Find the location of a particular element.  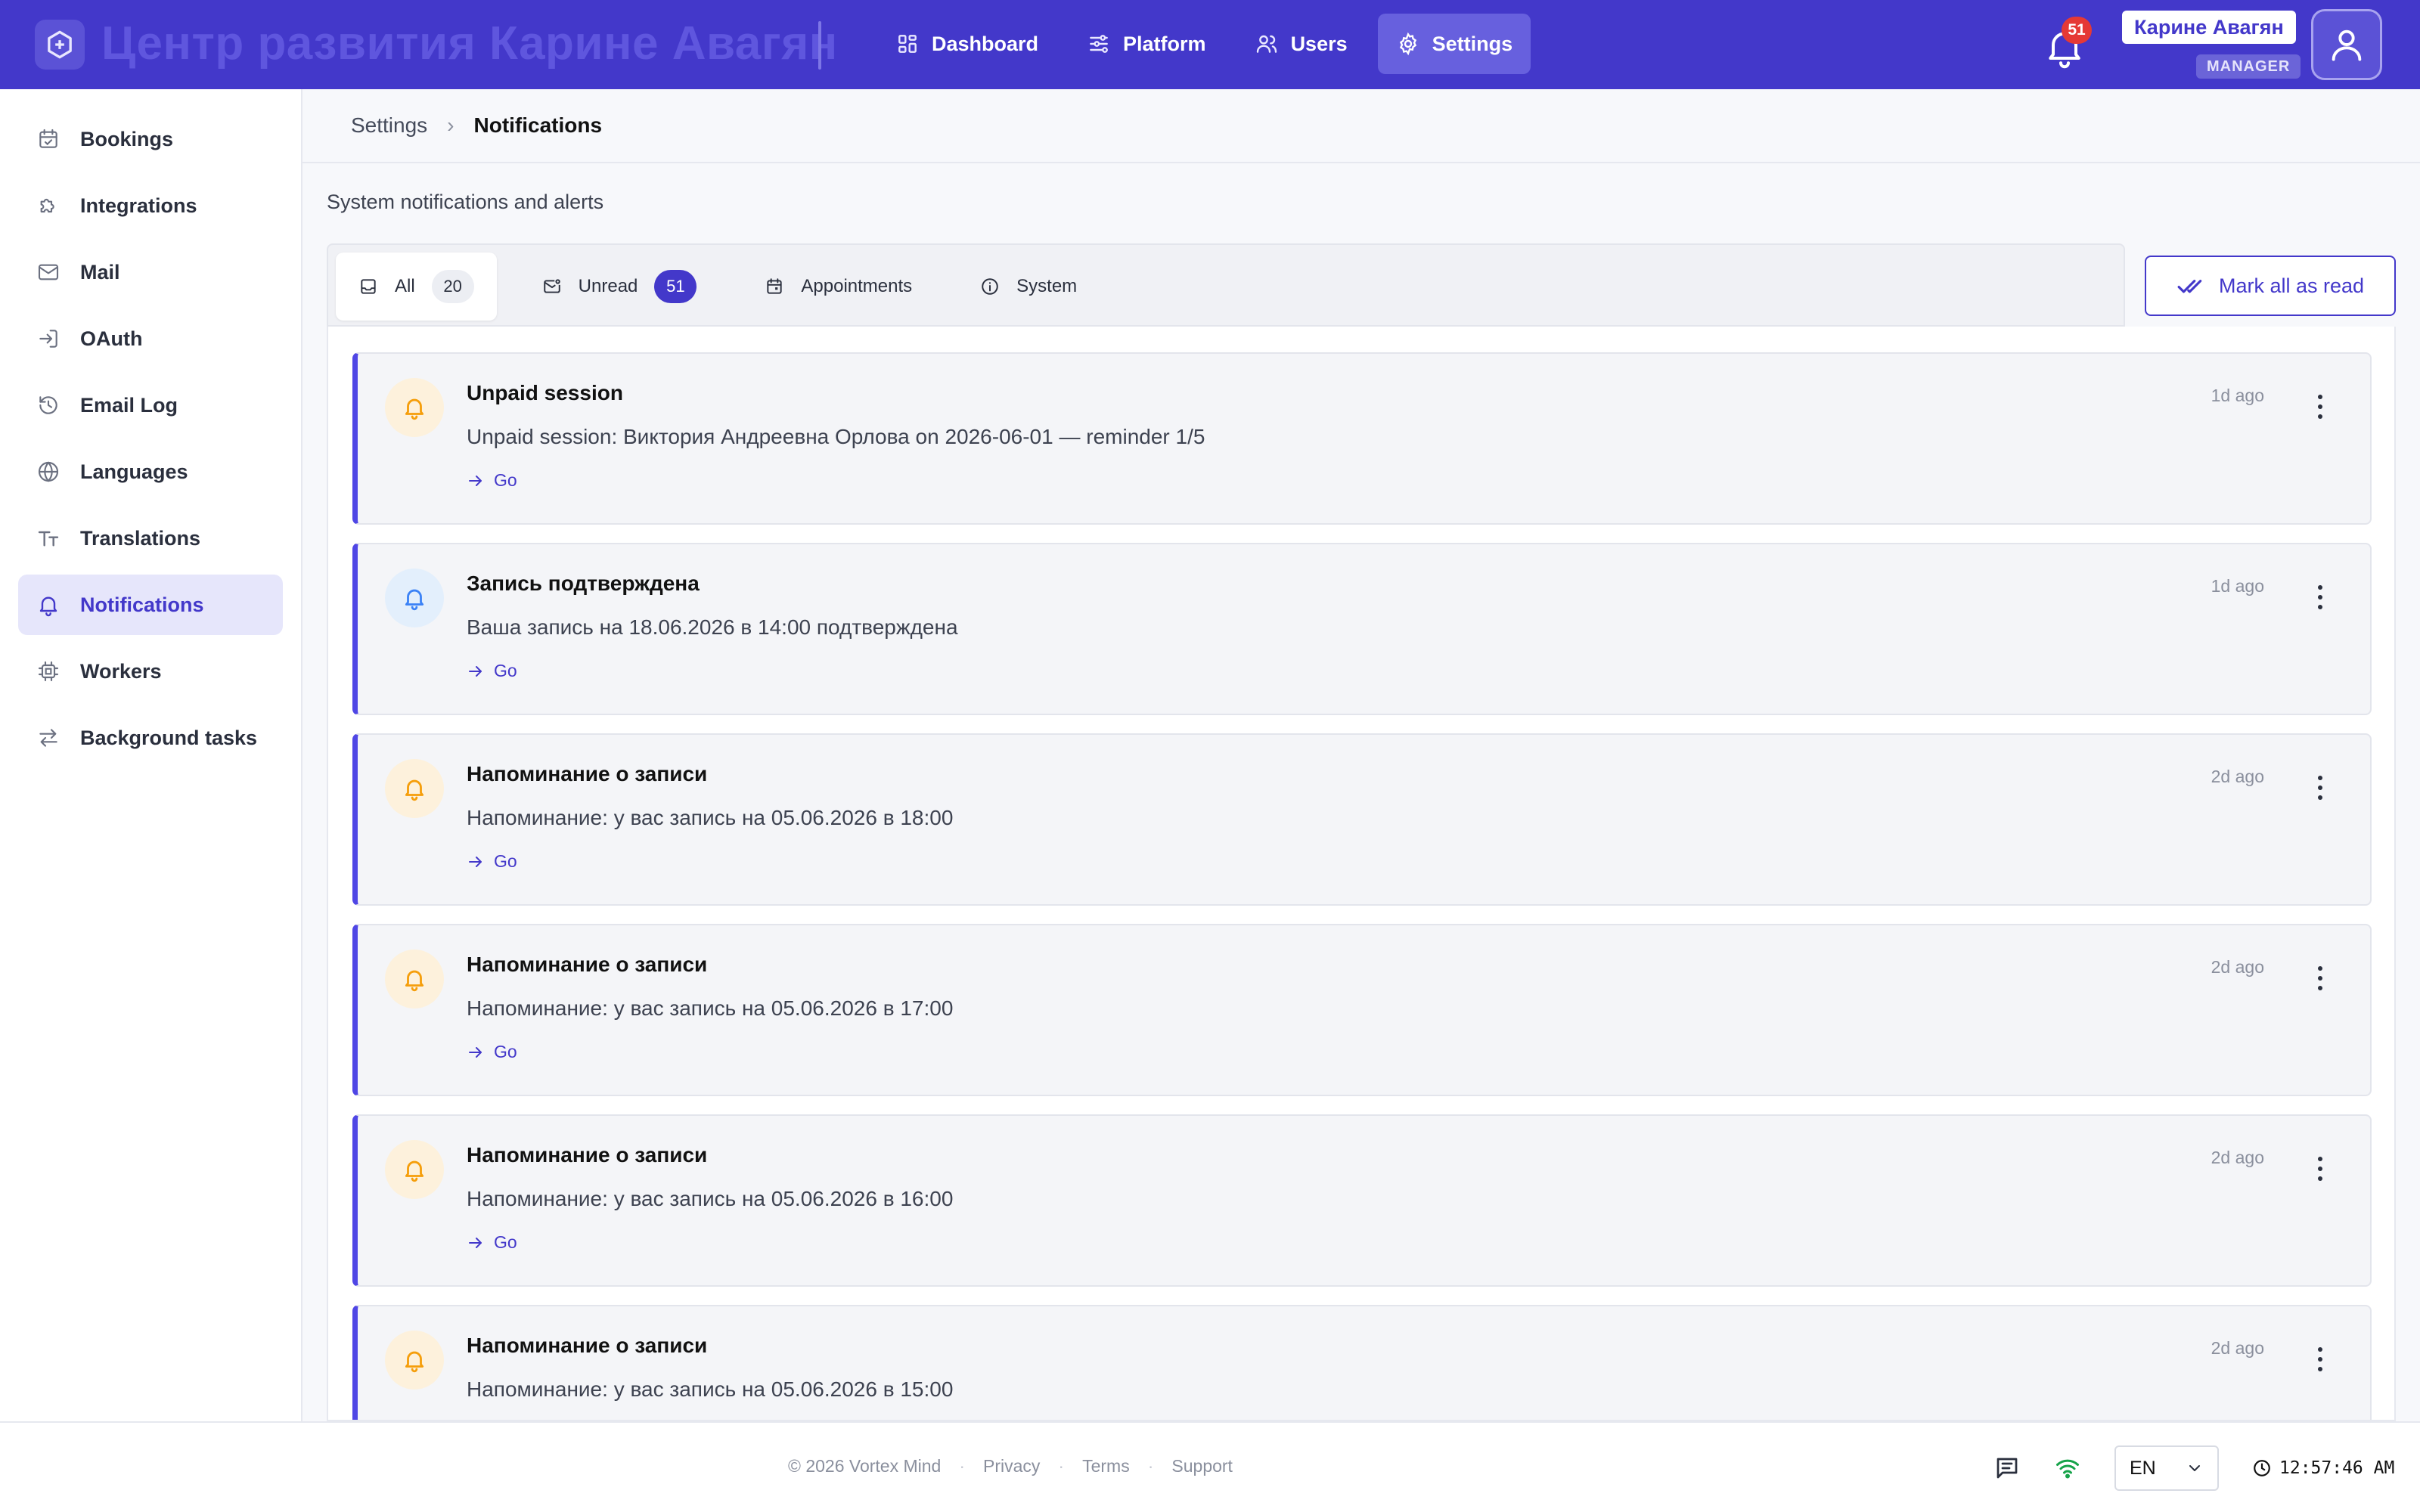

tab-unread-label: Unread is located at coordinates (608, 286).